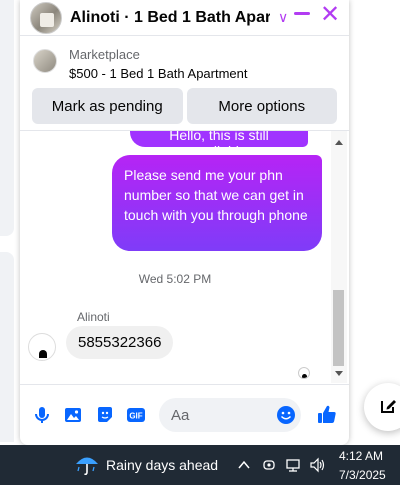 Image resolution: width=400 pixels, height=485 pixels. Describe the element at coordinates (317, 465) in the screenshot. I see `volume-icon` at that location.